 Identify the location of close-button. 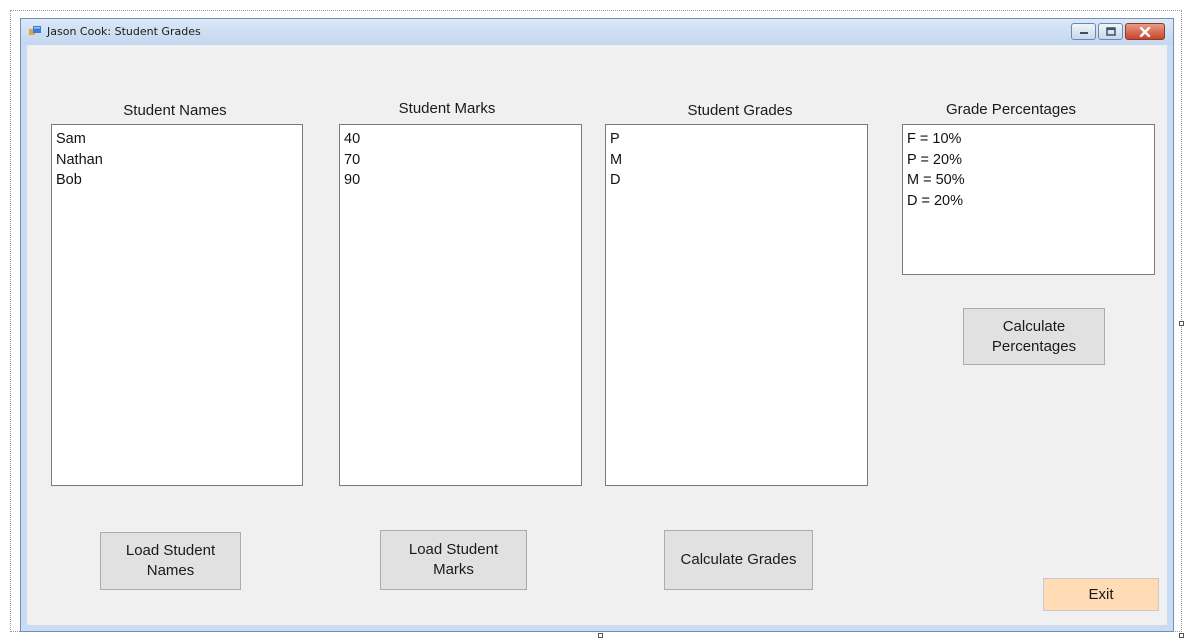
(1145, 31).